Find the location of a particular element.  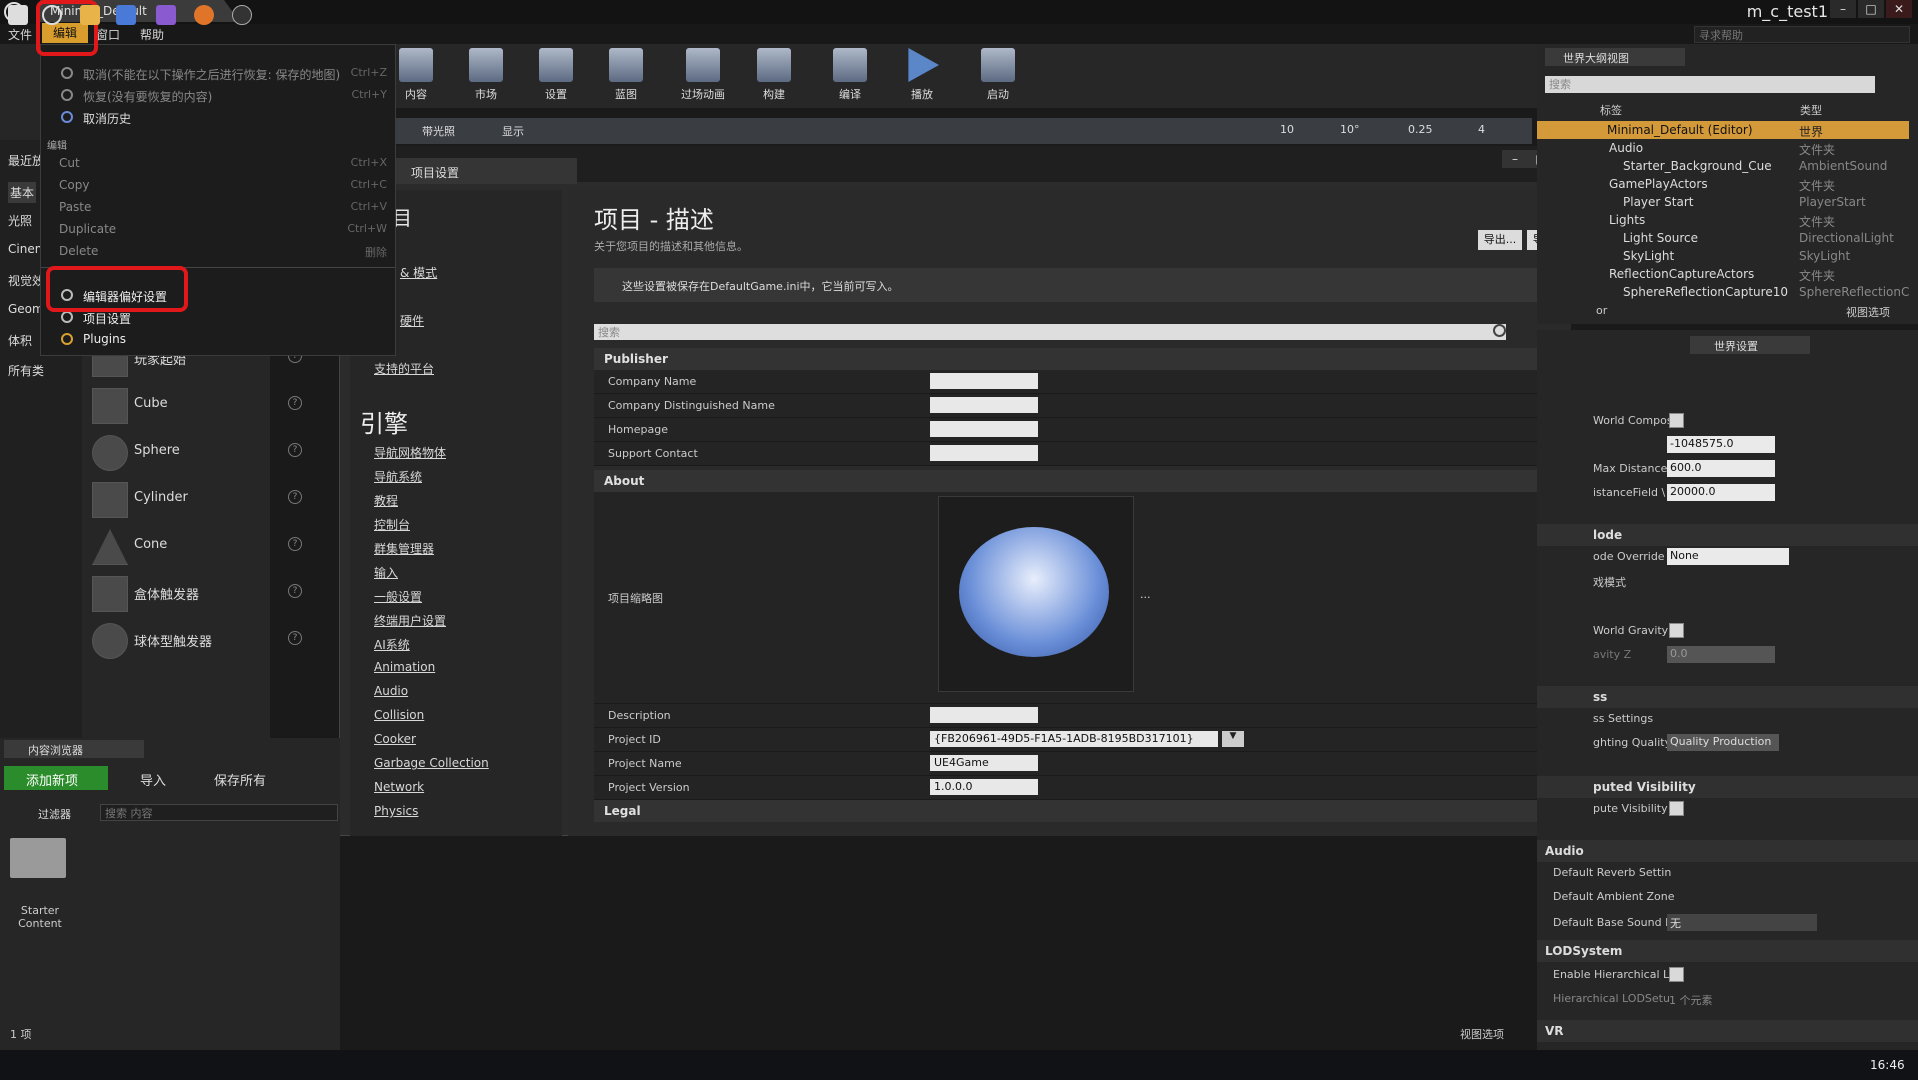

minimize-icon: – is located at coordinates (1843, 9).